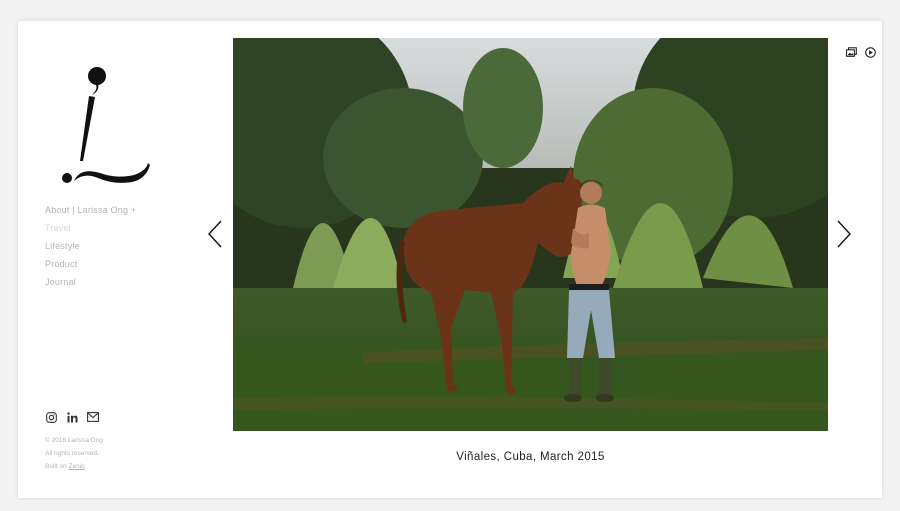  I want to click on linkedin-icon, so click(72, 417).